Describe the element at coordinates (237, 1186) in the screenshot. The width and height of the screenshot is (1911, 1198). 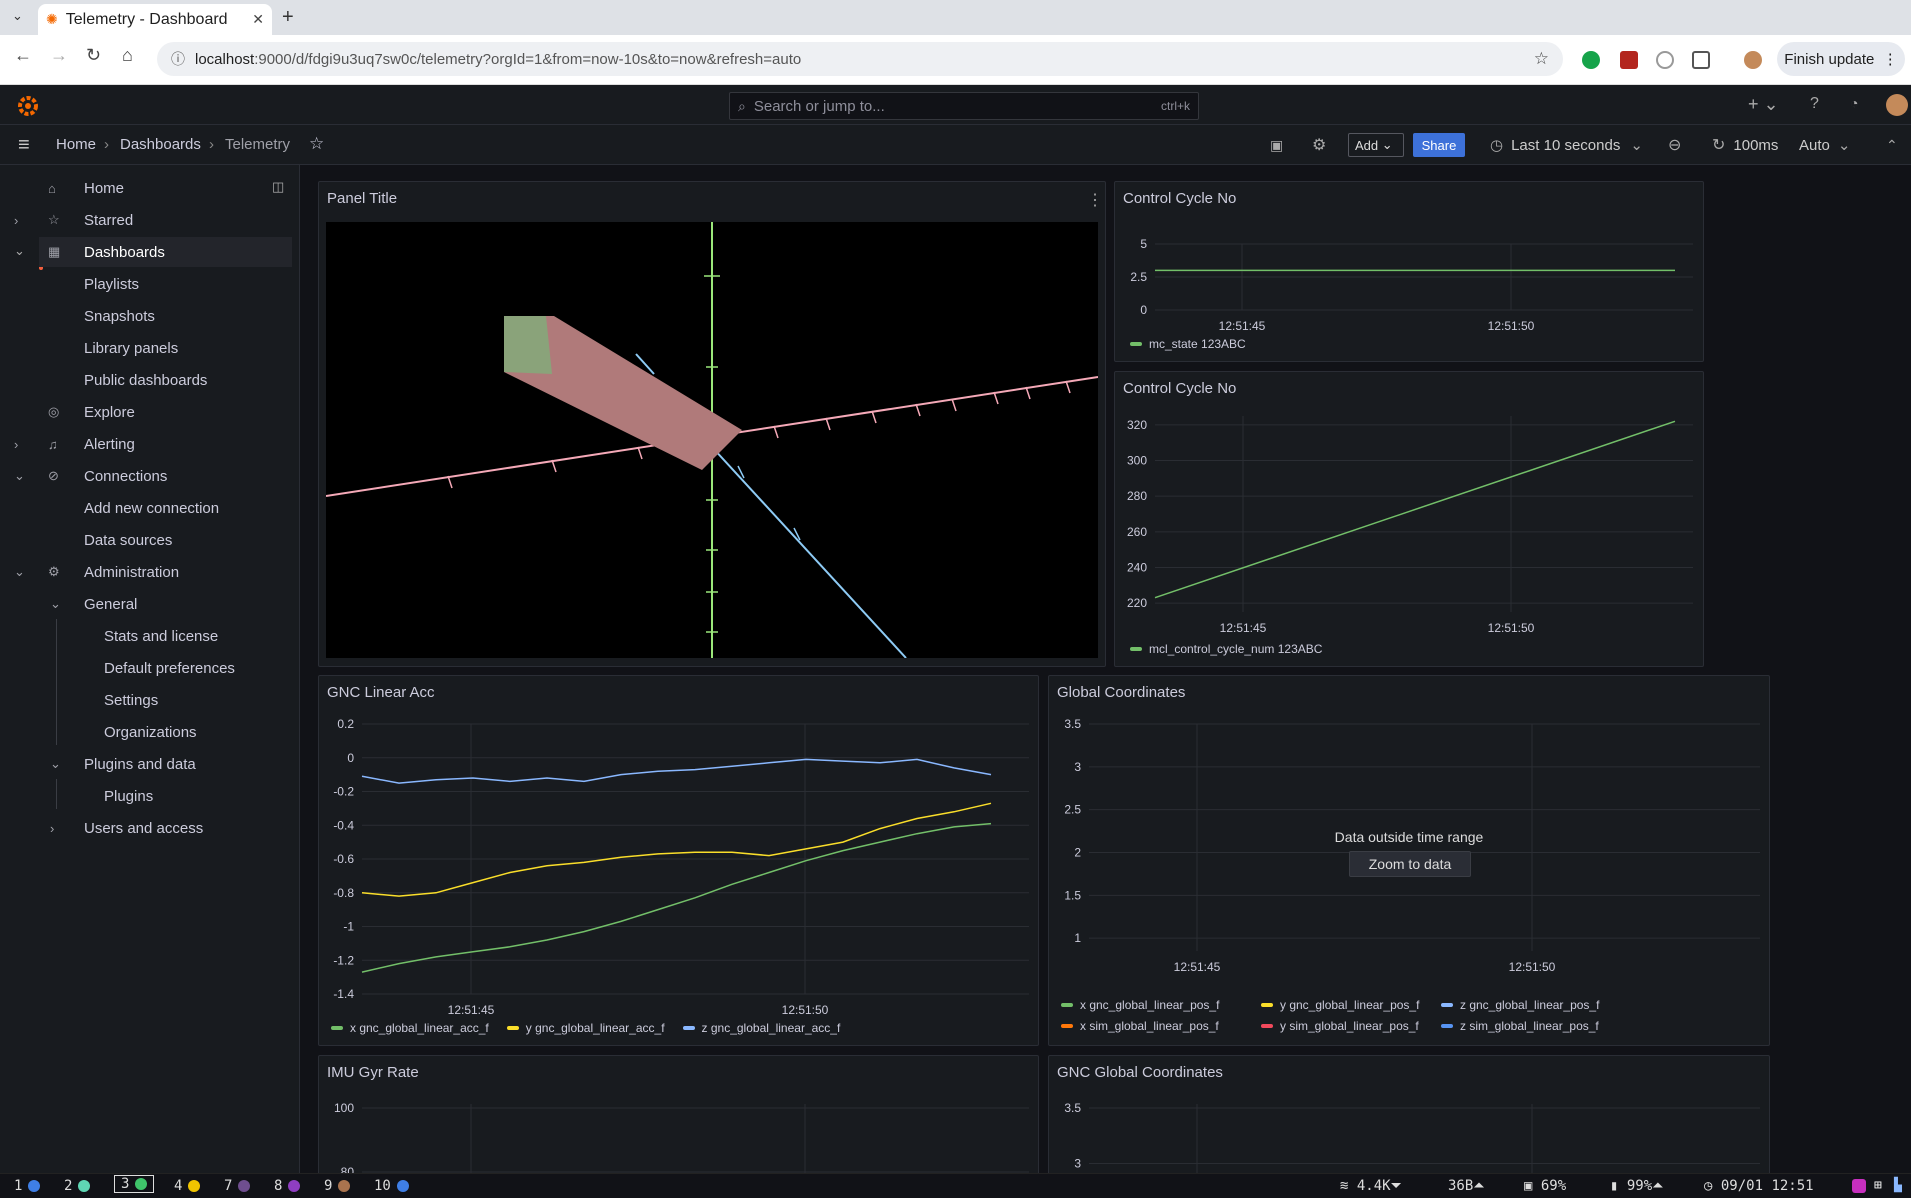
I see `workspace-button: 7` at that location.